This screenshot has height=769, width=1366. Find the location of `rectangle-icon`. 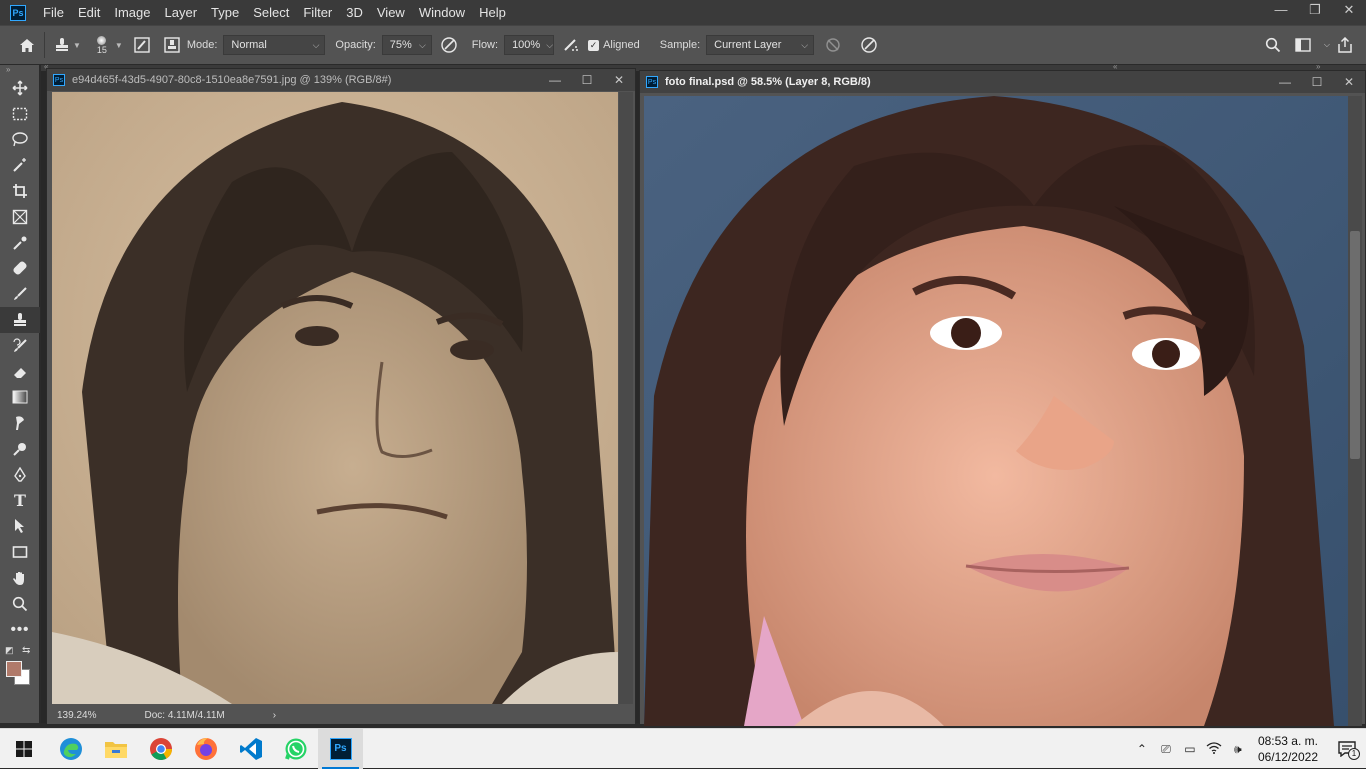

rectangle-icon is located at coordinates (20, 552).